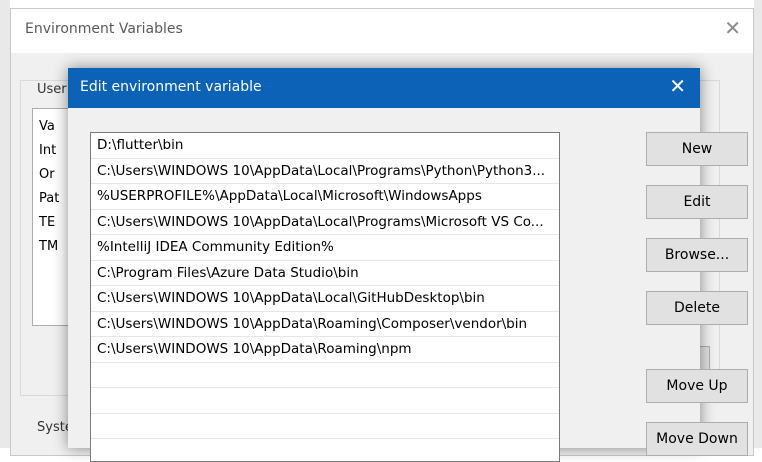  I want to click on list-item: %IntelliJ IDEA Community Edition%, so click(325, 248).